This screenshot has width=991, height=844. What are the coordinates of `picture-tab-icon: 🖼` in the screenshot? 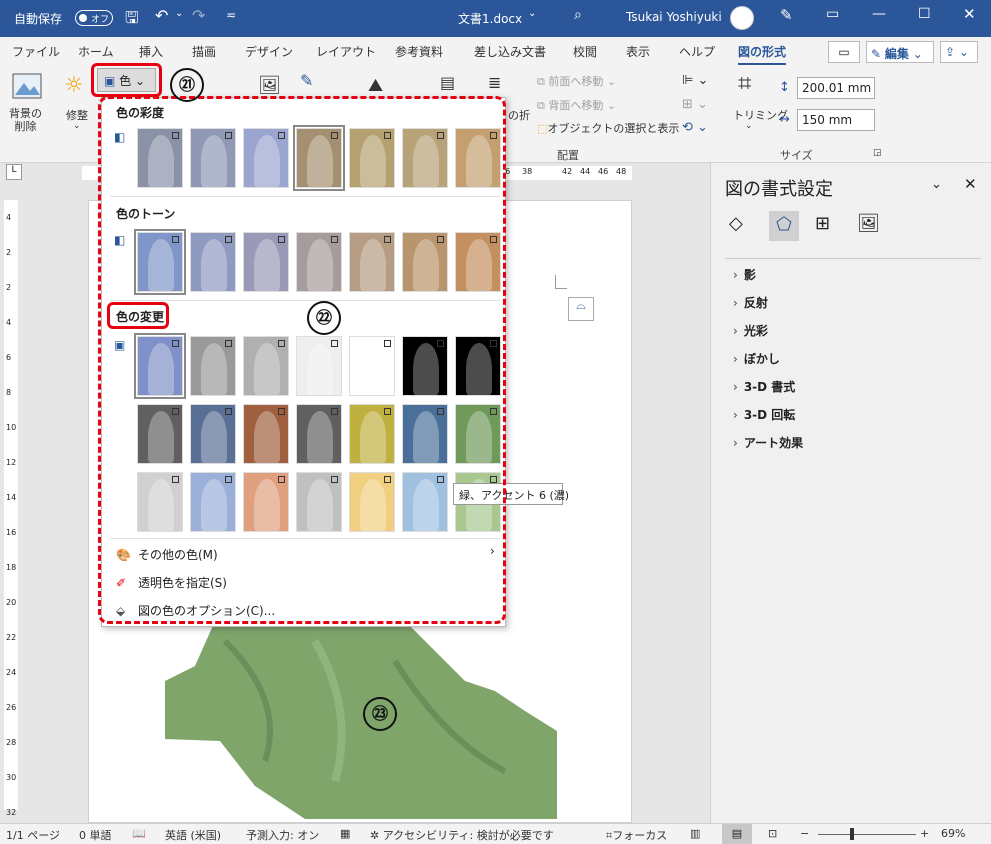 It's located at (868, 223).